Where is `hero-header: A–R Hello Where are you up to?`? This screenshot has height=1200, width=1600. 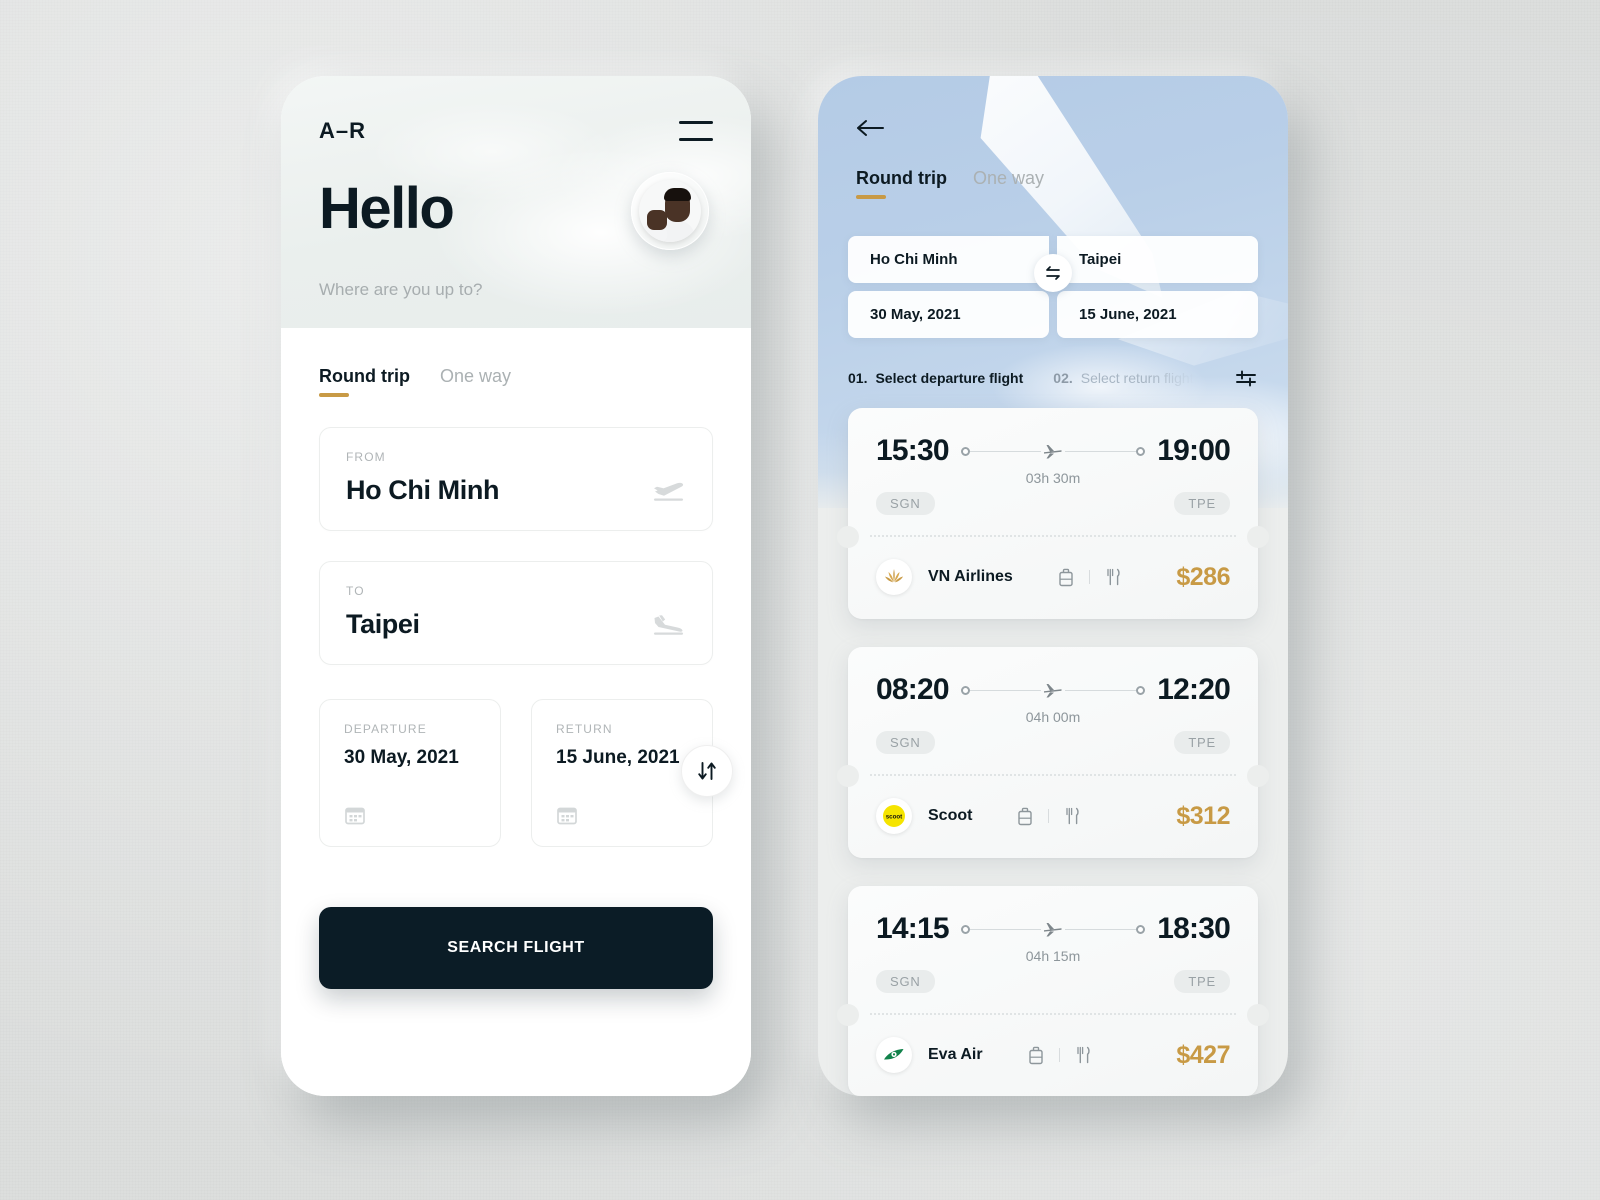 hero-header: A–R Hello Where are you up to? is located at coordinates (516, 202).